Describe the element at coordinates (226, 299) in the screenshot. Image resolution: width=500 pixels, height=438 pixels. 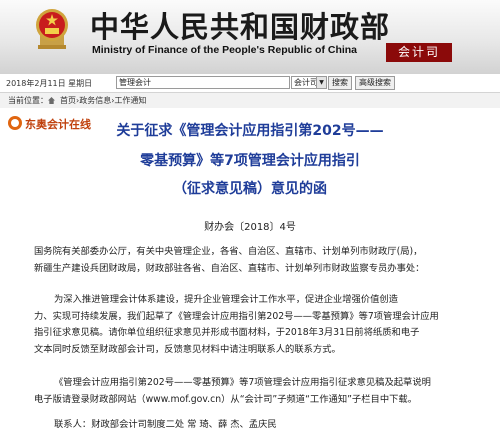
I see `text-line: 为深入推进管理会计体系建设，提升企业管理会计工作水平，促进企业增强价值创造` at that location.